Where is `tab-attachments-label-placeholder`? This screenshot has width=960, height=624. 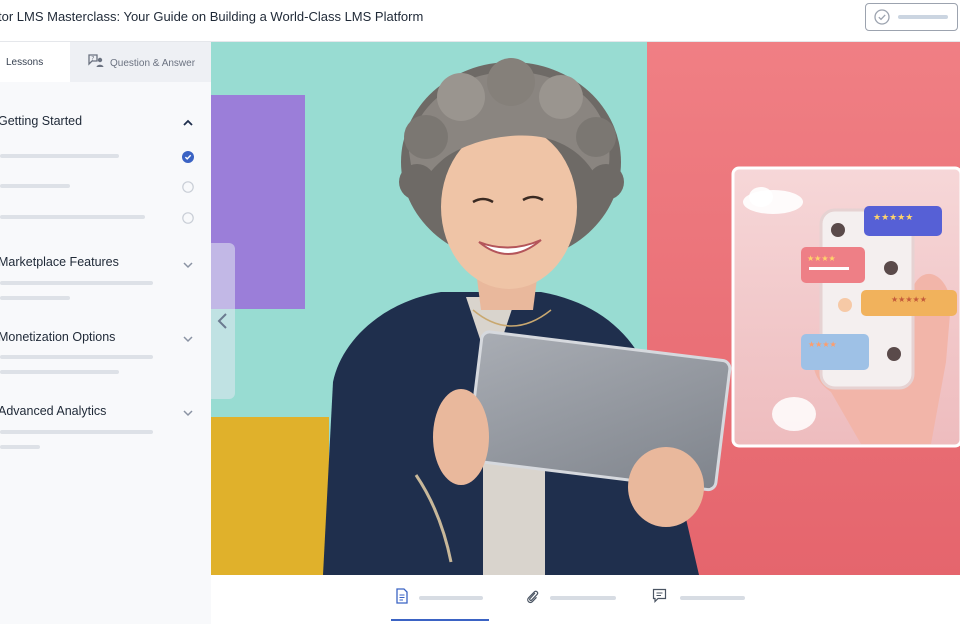
tab-attachments-label-placeholder is located at coordinates (583, 598).